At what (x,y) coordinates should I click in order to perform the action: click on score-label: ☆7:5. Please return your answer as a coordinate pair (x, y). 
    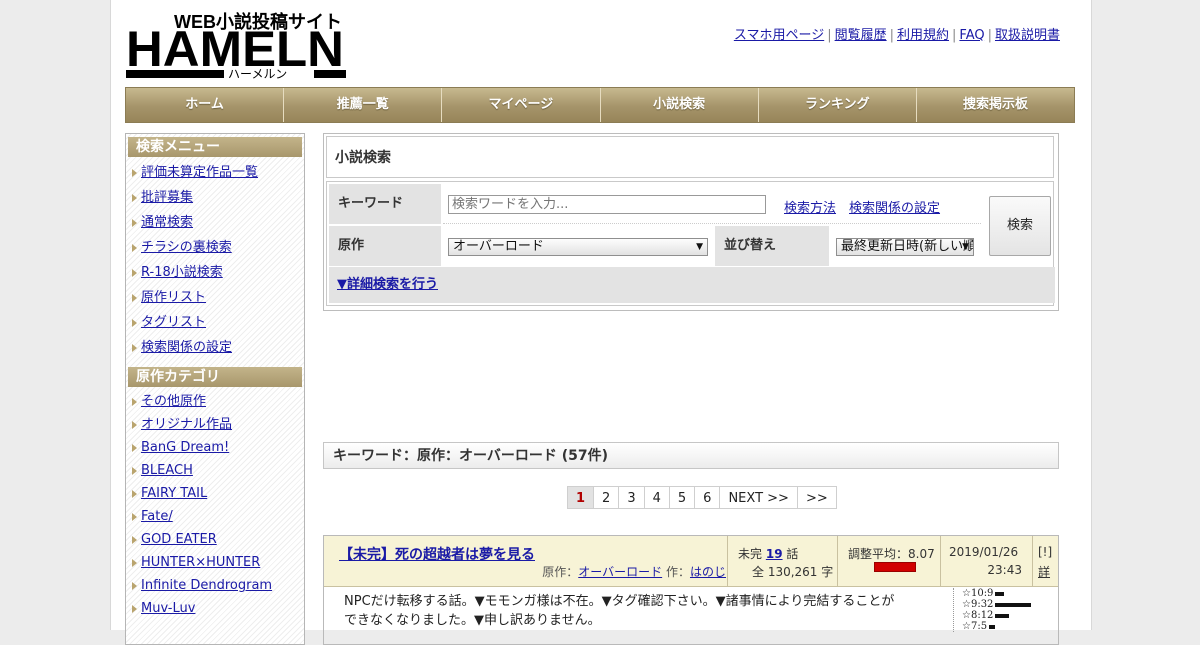
    Looking at the image, I should click on (975, 626).